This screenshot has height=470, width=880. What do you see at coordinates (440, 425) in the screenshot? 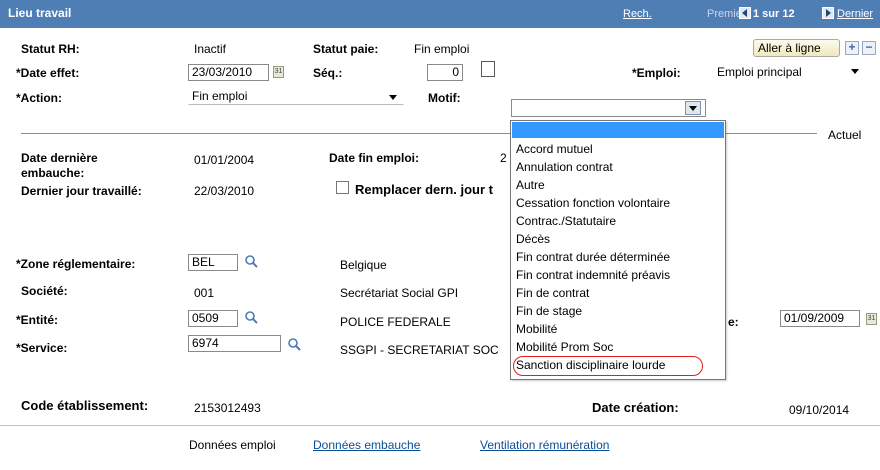
I see `footer-divider` at bounding box center [440, 425].